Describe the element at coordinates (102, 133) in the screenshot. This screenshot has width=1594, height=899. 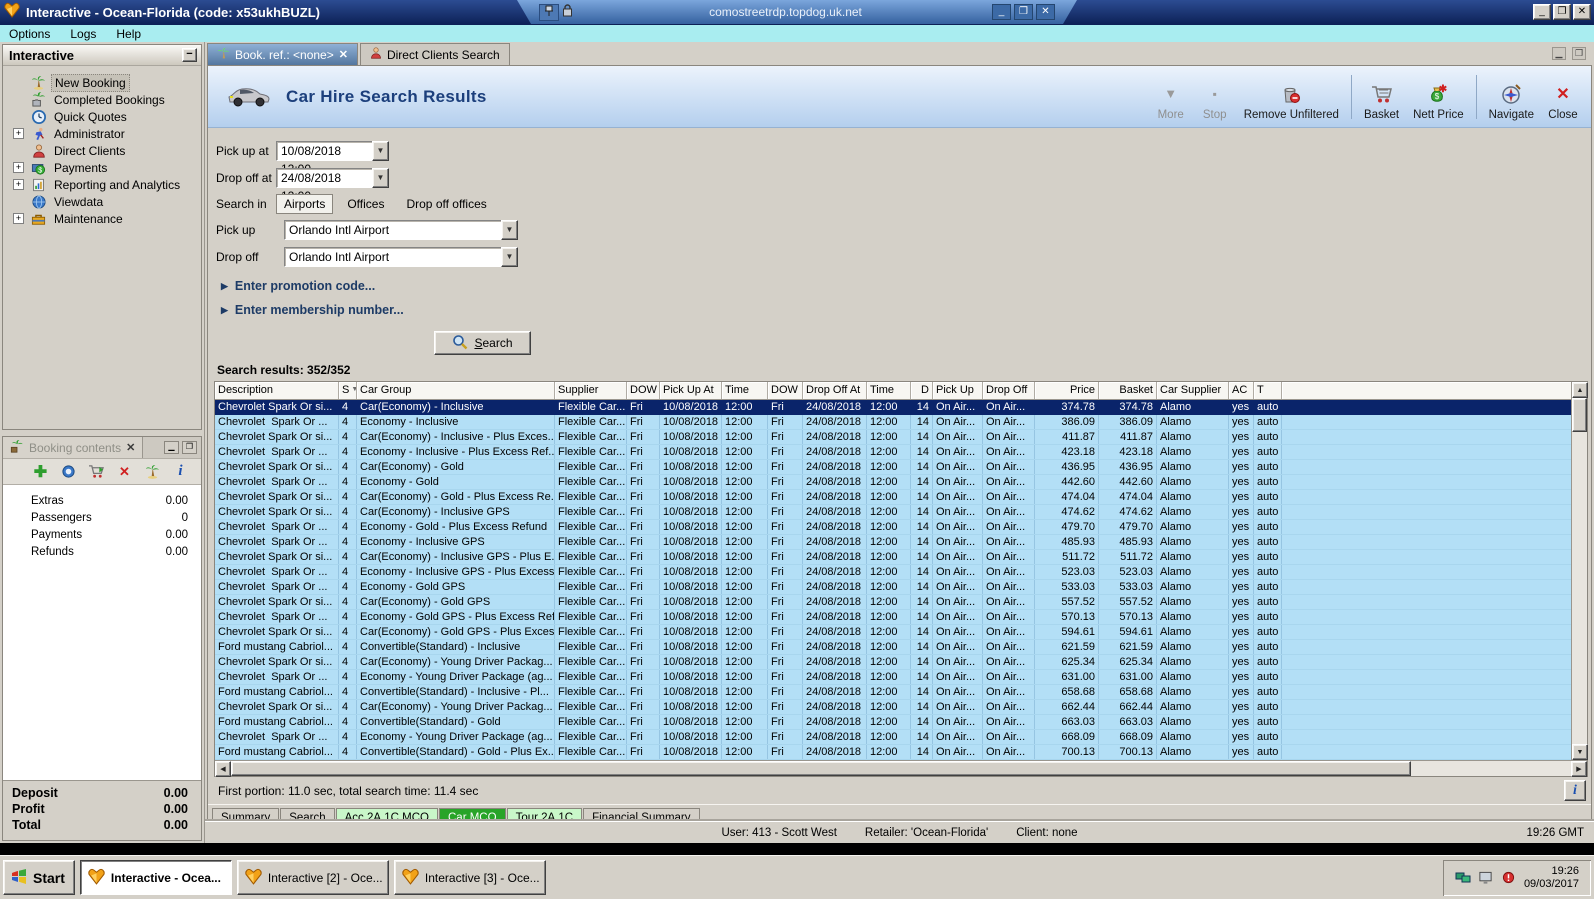
I see `sidebar-item-administrator: + Administrator` at that location.